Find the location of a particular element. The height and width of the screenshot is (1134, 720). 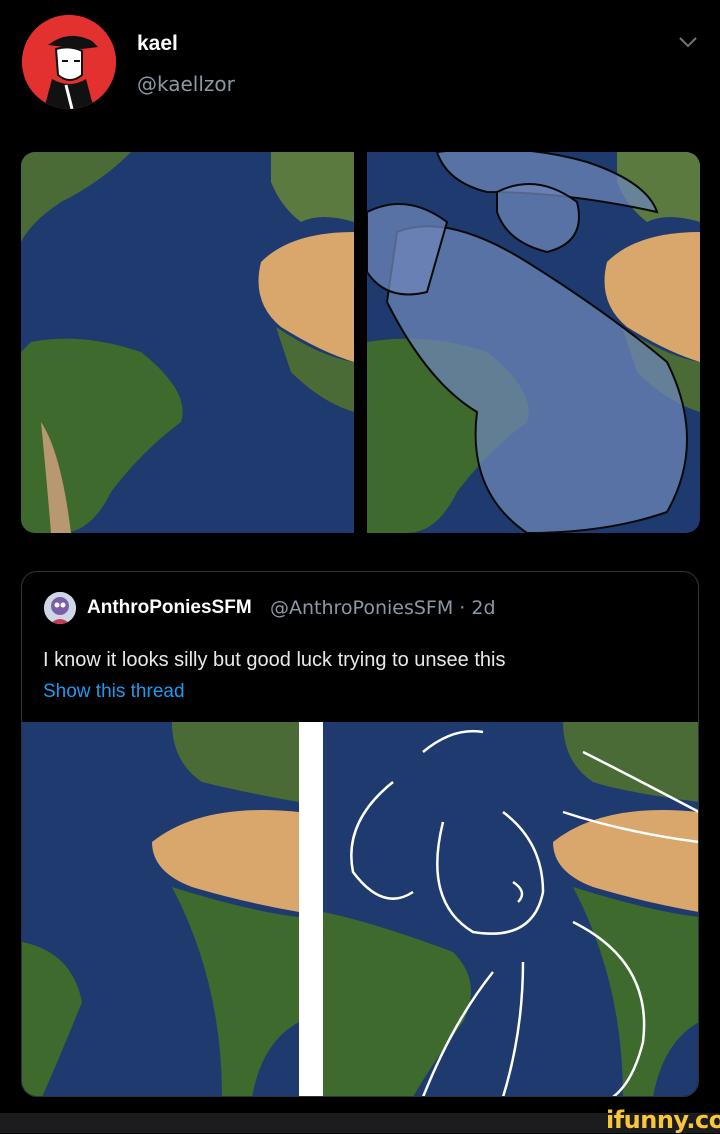

quoted-handle-time: @AnthroPoniesSFM · 2d is located at coordinates (383, 608).